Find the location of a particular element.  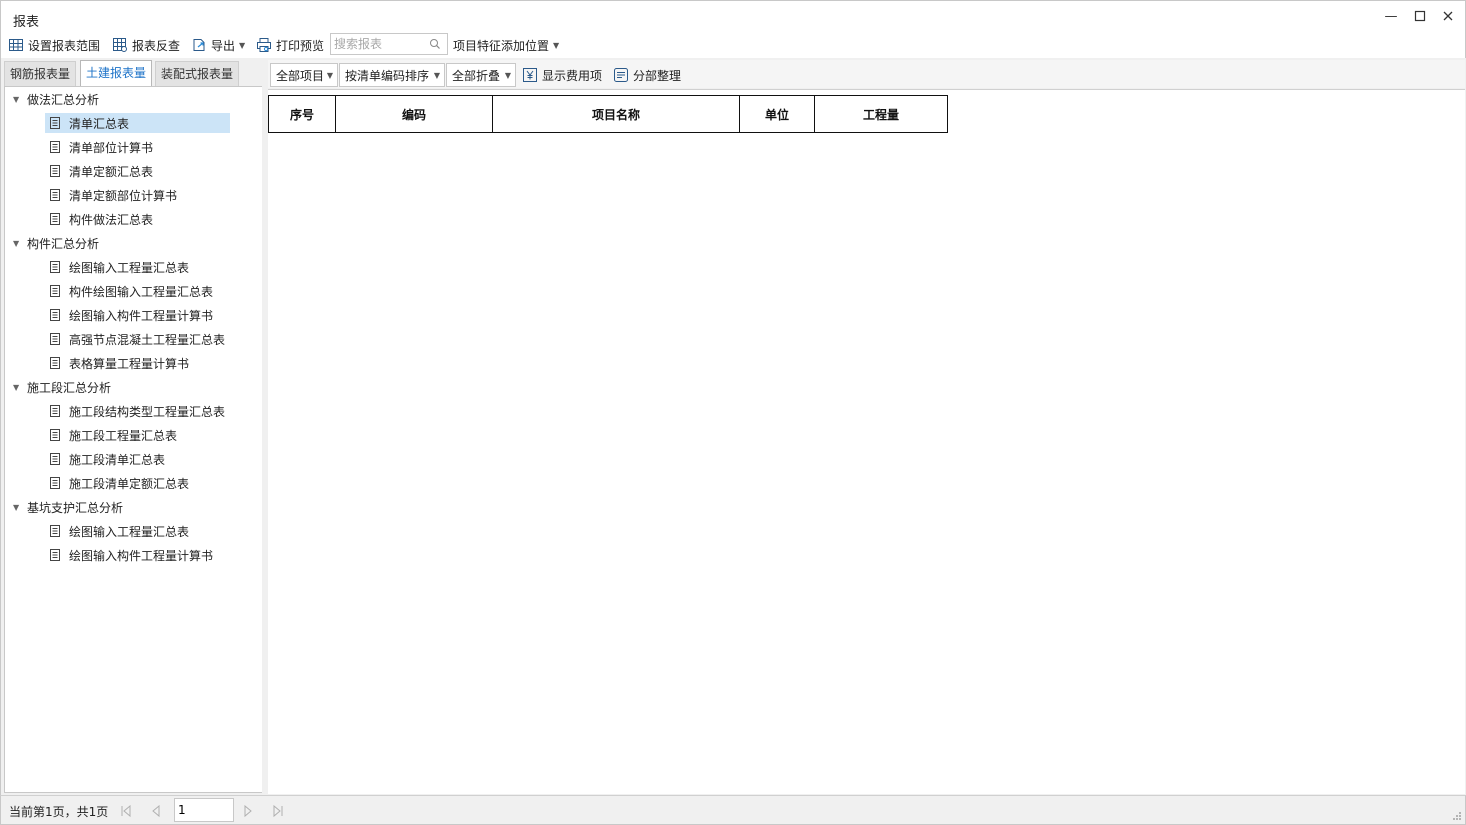

tree-group-practice: ▼ 做法汇总分析 is located at coordinates (56, 99).